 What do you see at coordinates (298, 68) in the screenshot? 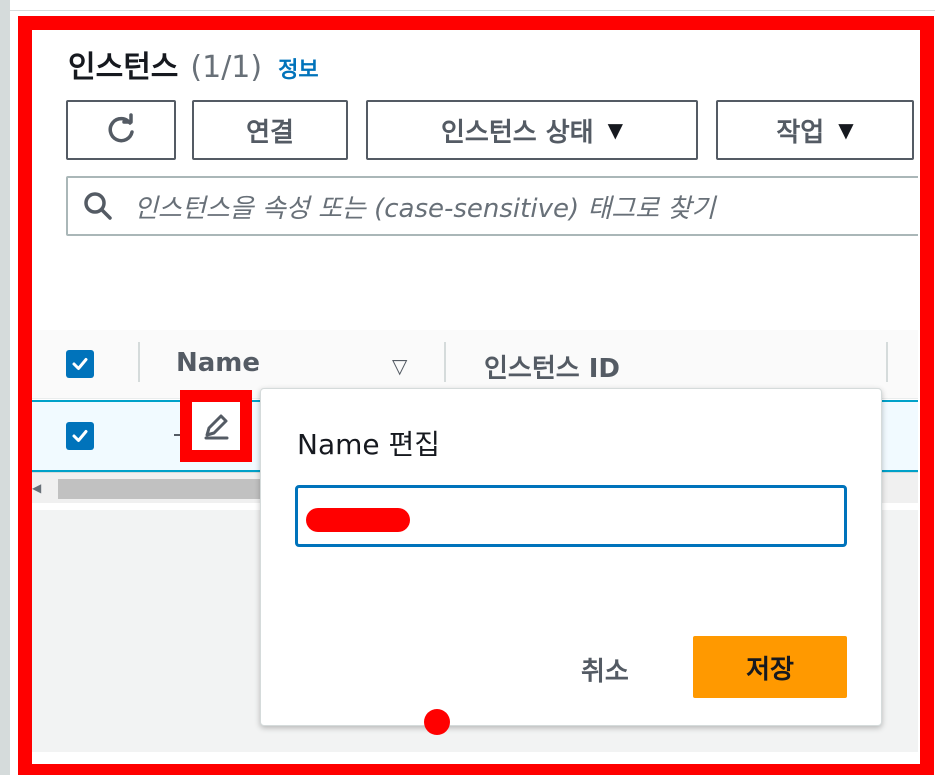
I see `info-link: 정보` at bounding box center [298, 68].